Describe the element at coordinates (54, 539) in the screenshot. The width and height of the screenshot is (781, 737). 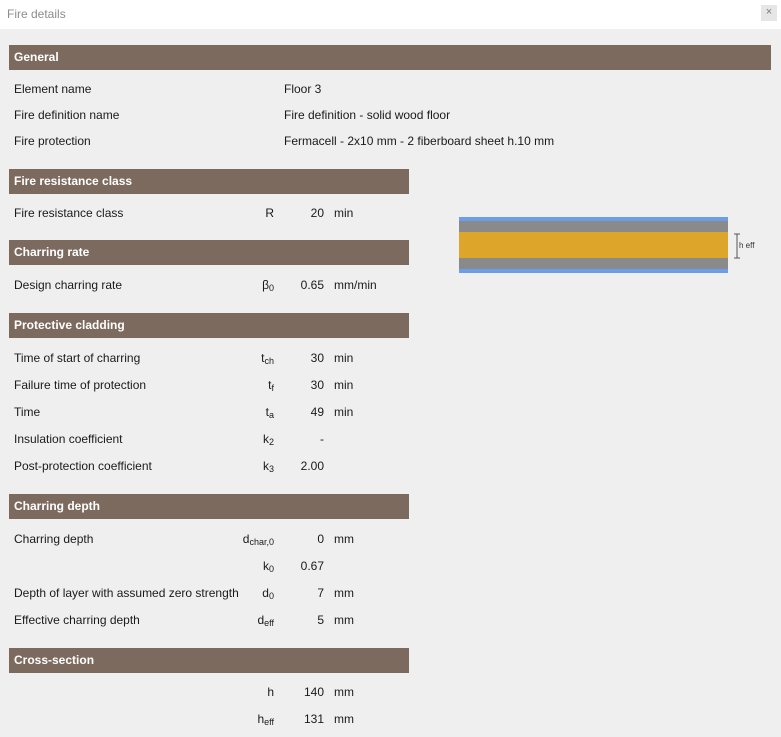
I see `label-charring-depth: Charring depth` at that location.